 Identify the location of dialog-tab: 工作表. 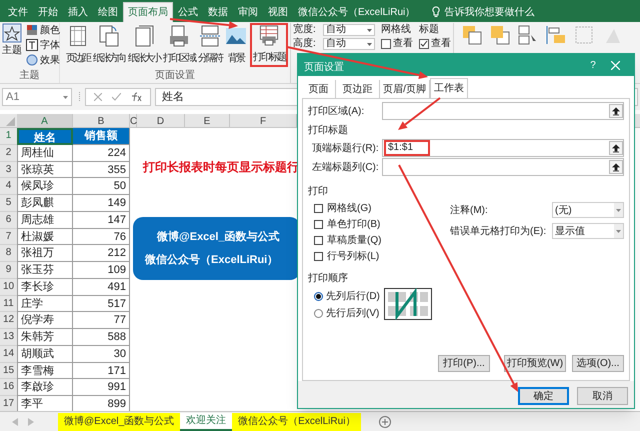
(449, 88).